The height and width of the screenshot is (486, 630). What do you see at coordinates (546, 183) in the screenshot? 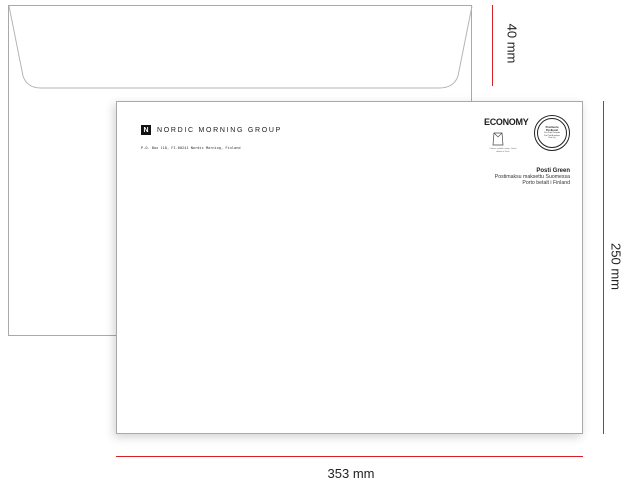
I see `postage-line: Porto betalt i Finland` at bounding box center [546, 183].